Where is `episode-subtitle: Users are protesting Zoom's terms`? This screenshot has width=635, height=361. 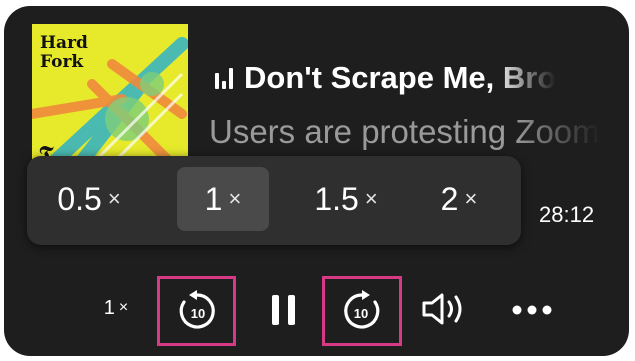 episode-subtitle: Users are protesting Zoom's terms is located at coordinates (405, 131).